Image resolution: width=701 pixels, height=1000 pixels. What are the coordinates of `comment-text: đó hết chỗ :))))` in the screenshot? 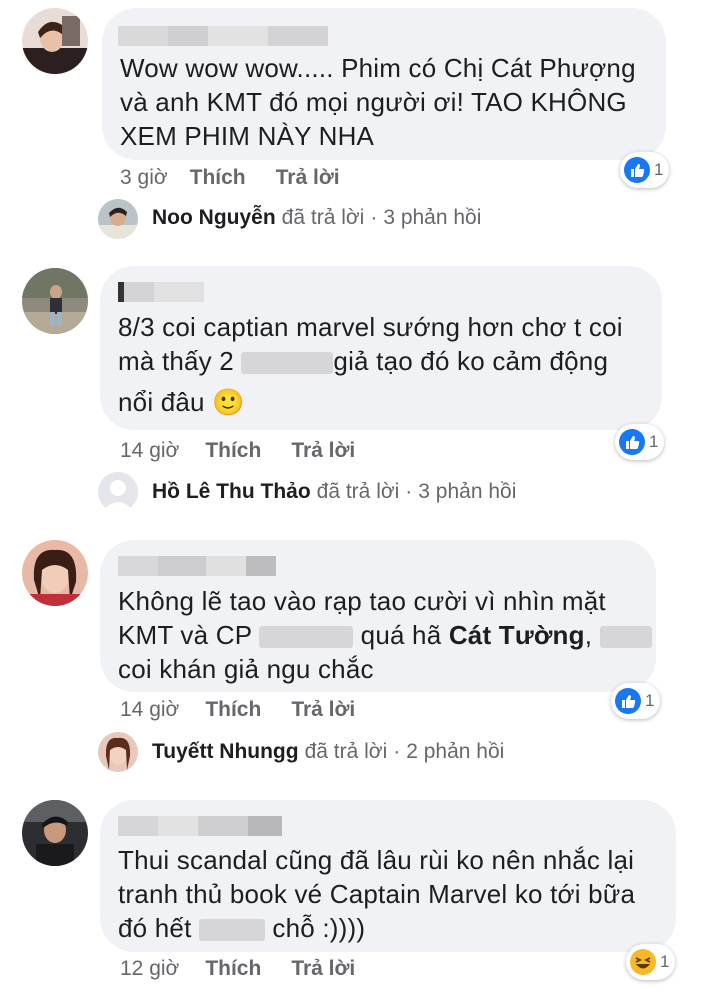 It's located at (242, 928).